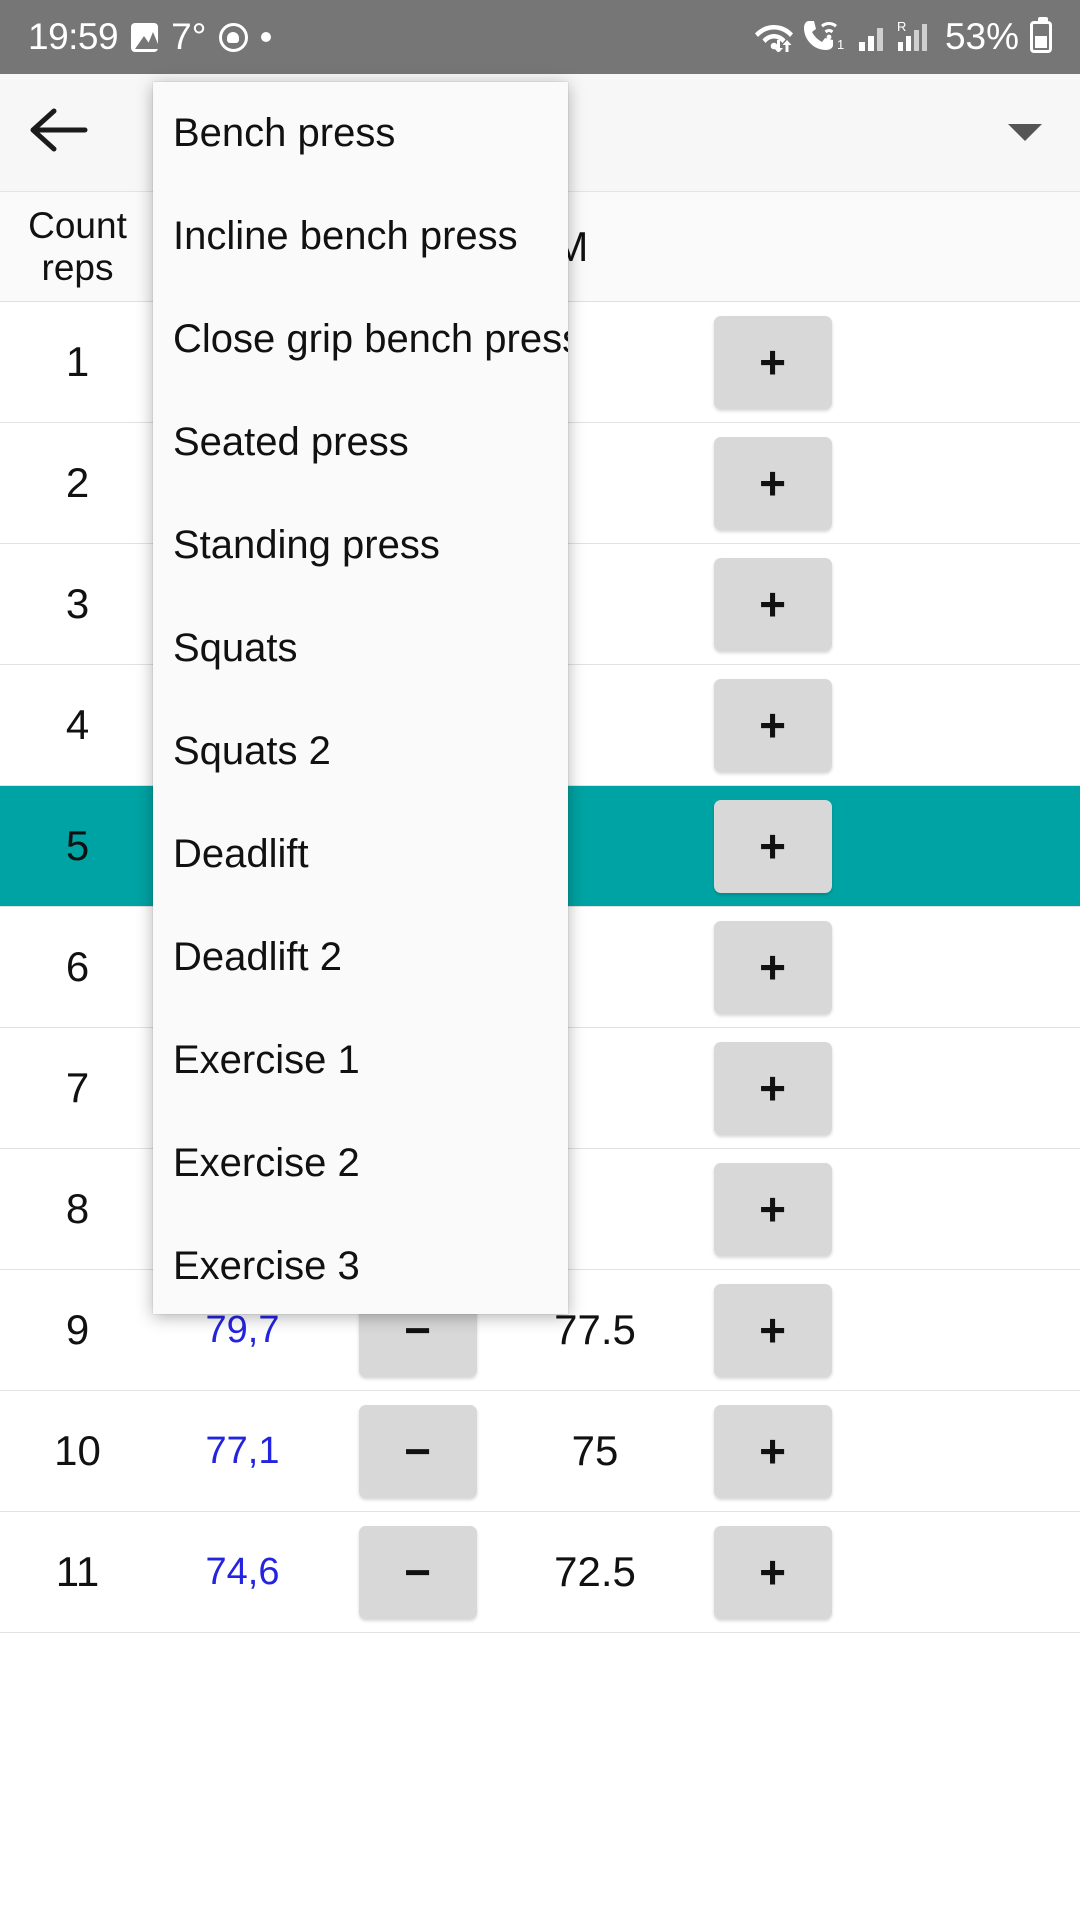 Image resolution: width=1080 pixels, height=1920 pixels. What do you see at coordinates (77, 1571) in the screenshot?
I see `cell-count: 11` at bounding box center [77, 1571].